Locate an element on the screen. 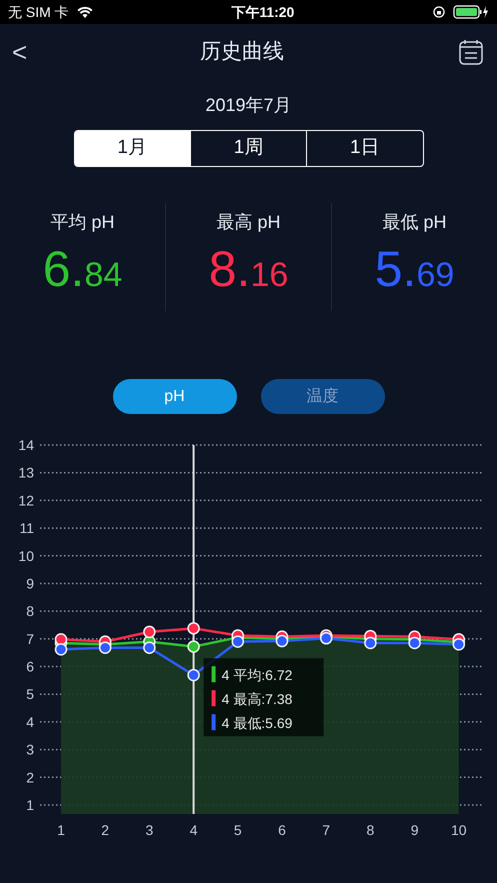  x-axis-label: 3 is located at coordinates (150, 830).